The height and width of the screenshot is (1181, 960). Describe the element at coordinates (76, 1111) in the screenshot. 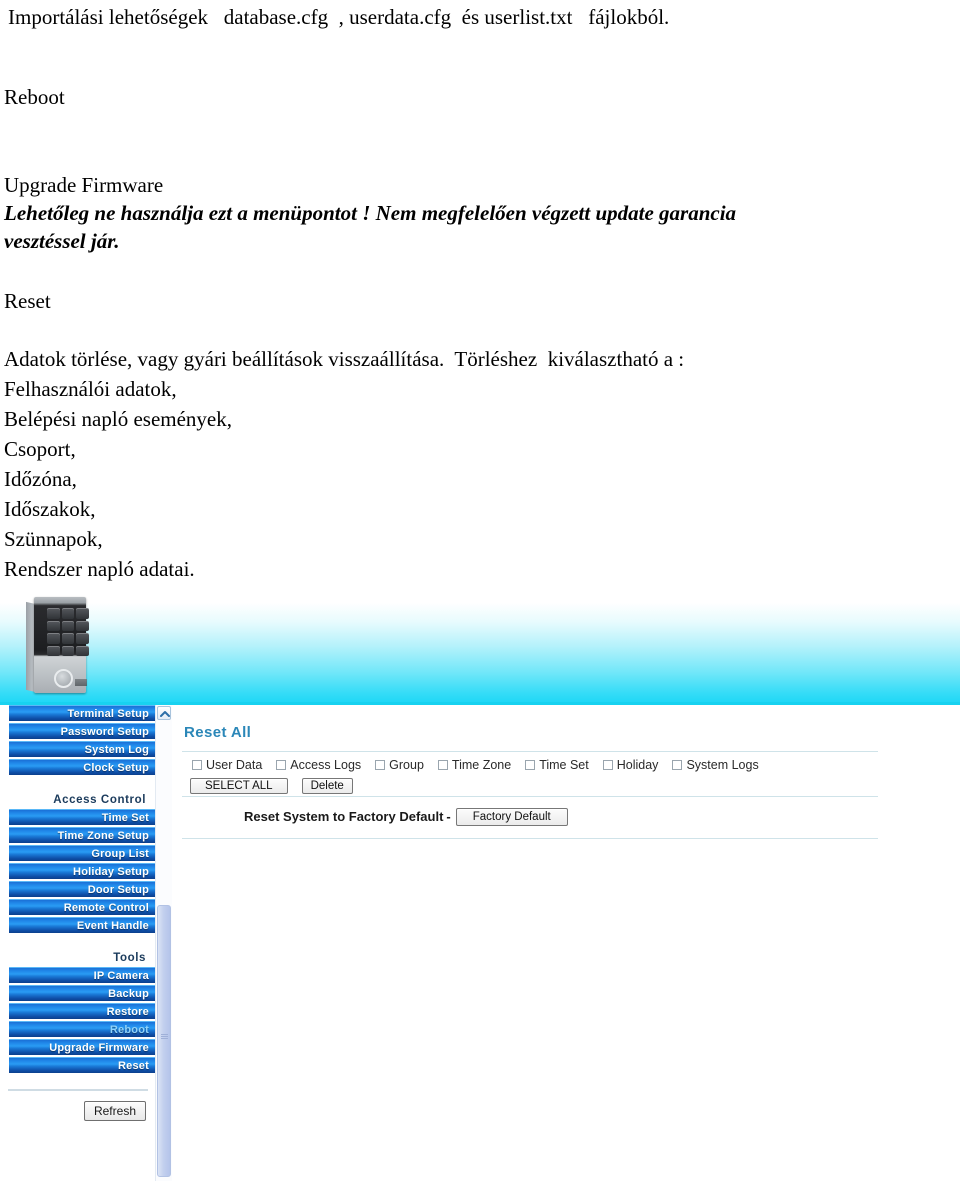

I see `refresh-button-wrapper: Refresh` at that location.